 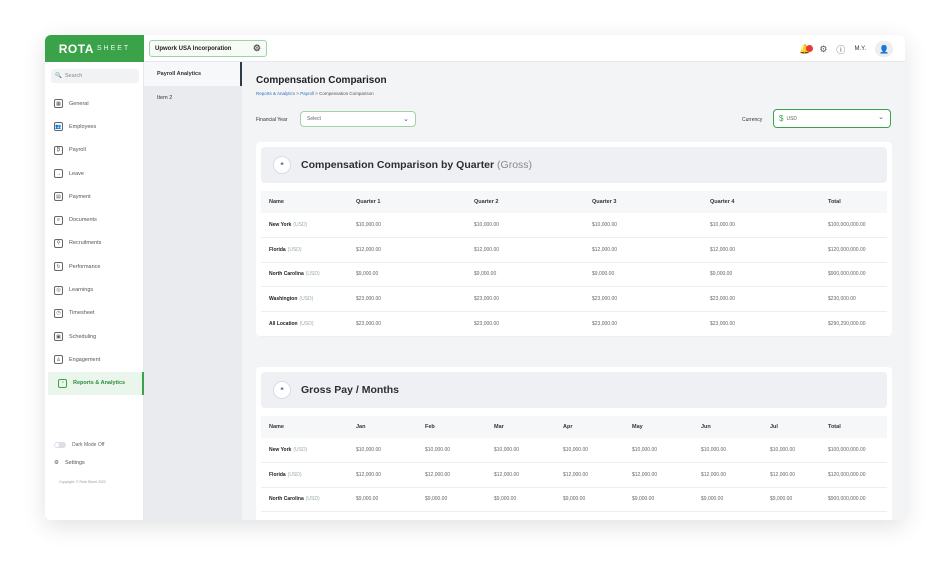 What do you see at coordinates (81, 290) in the screenshot?
I see `sidebar-item-label: Learnings` at bounding box center [81, 290].